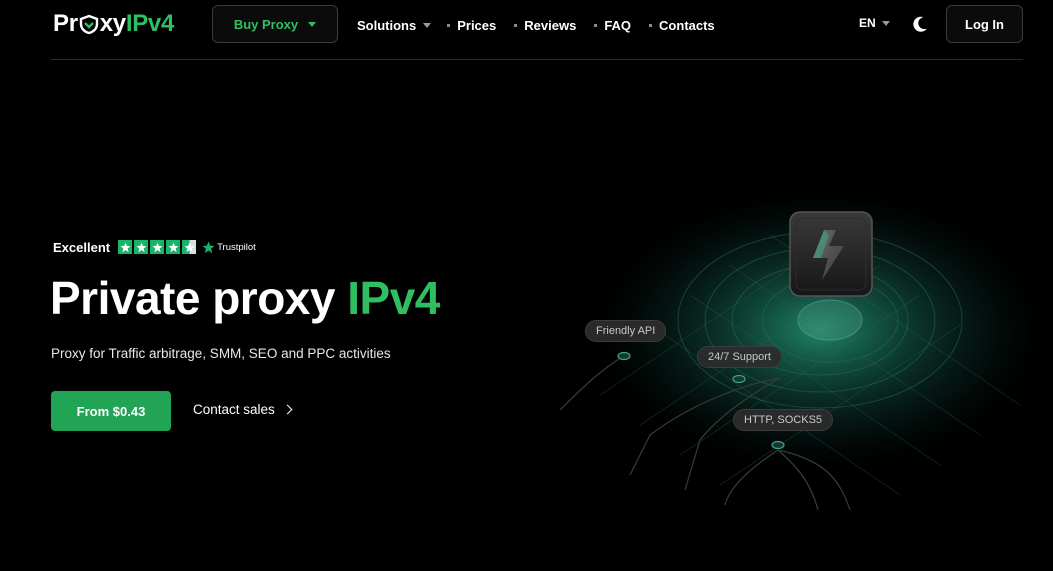  What do you see at coordinates (783, 420) in the screenshot?
I see `feature-tag-protocols: HTTP, SOCKS5` at bounding box center [783, 420].